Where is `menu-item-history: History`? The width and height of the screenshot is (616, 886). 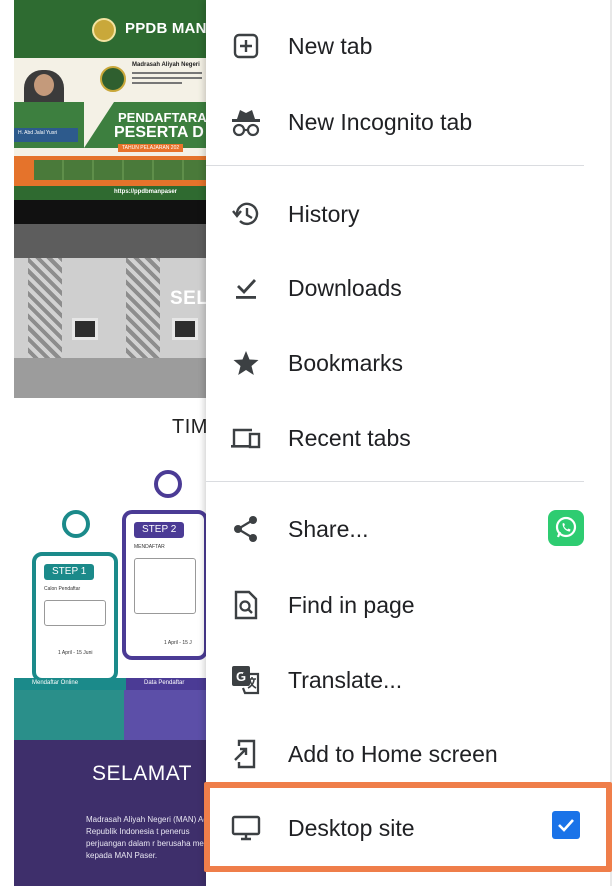
menu-item-history: History is located at coordinates (408, 212).